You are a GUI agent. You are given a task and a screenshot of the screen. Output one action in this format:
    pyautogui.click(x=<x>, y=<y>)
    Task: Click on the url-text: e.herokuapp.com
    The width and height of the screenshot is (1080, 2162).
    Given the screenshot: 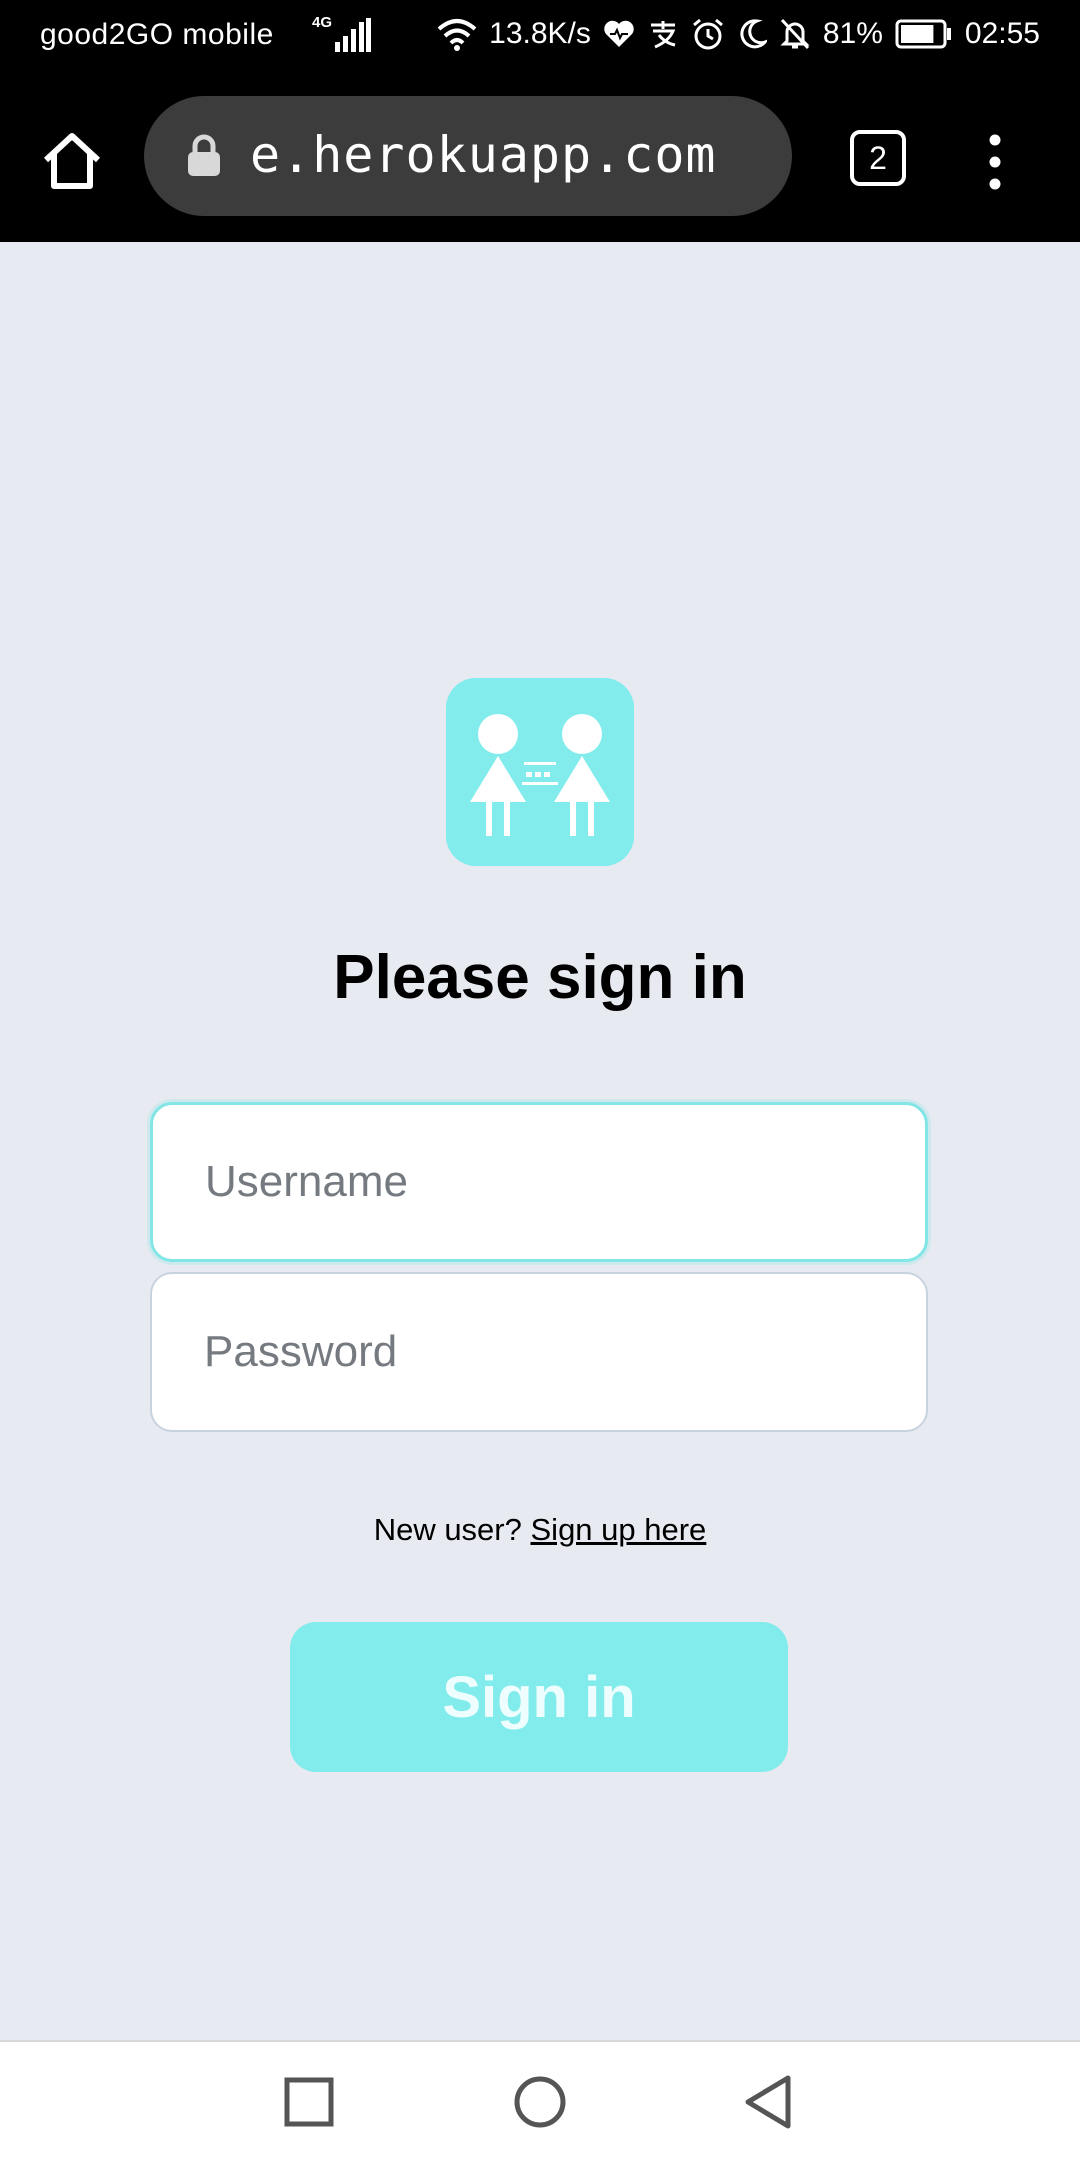 What is the action you would take?
    pyautogui.click(x=483, y=155)
    